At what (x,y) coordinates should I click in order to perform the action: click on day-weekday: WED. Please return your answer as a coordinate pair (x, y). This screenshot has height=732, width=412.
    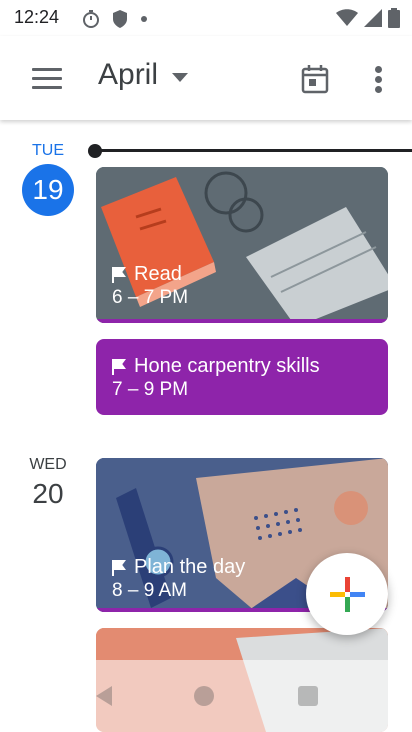
    Looking at the image, I should click on (48, 464).